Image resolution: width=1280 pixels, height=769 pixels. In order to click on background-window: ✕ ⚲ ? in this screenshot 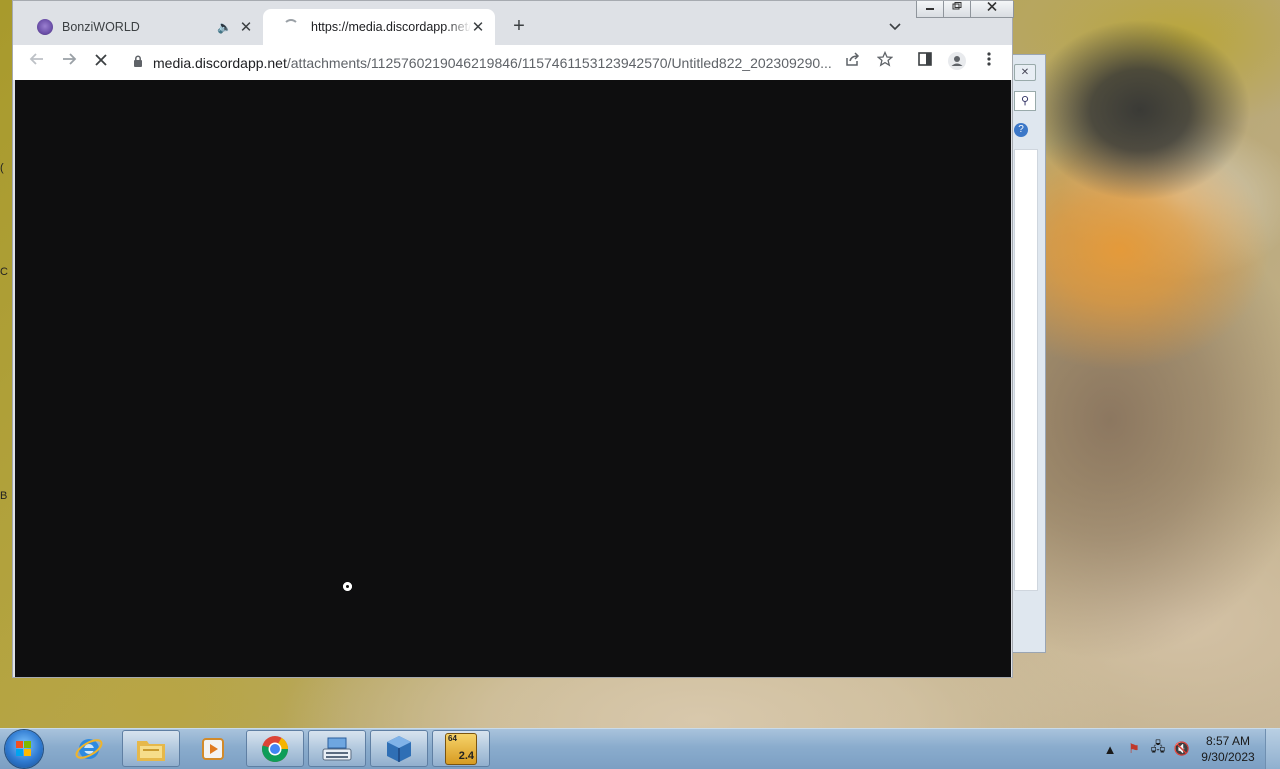, I will do `click(1029, 353)`.